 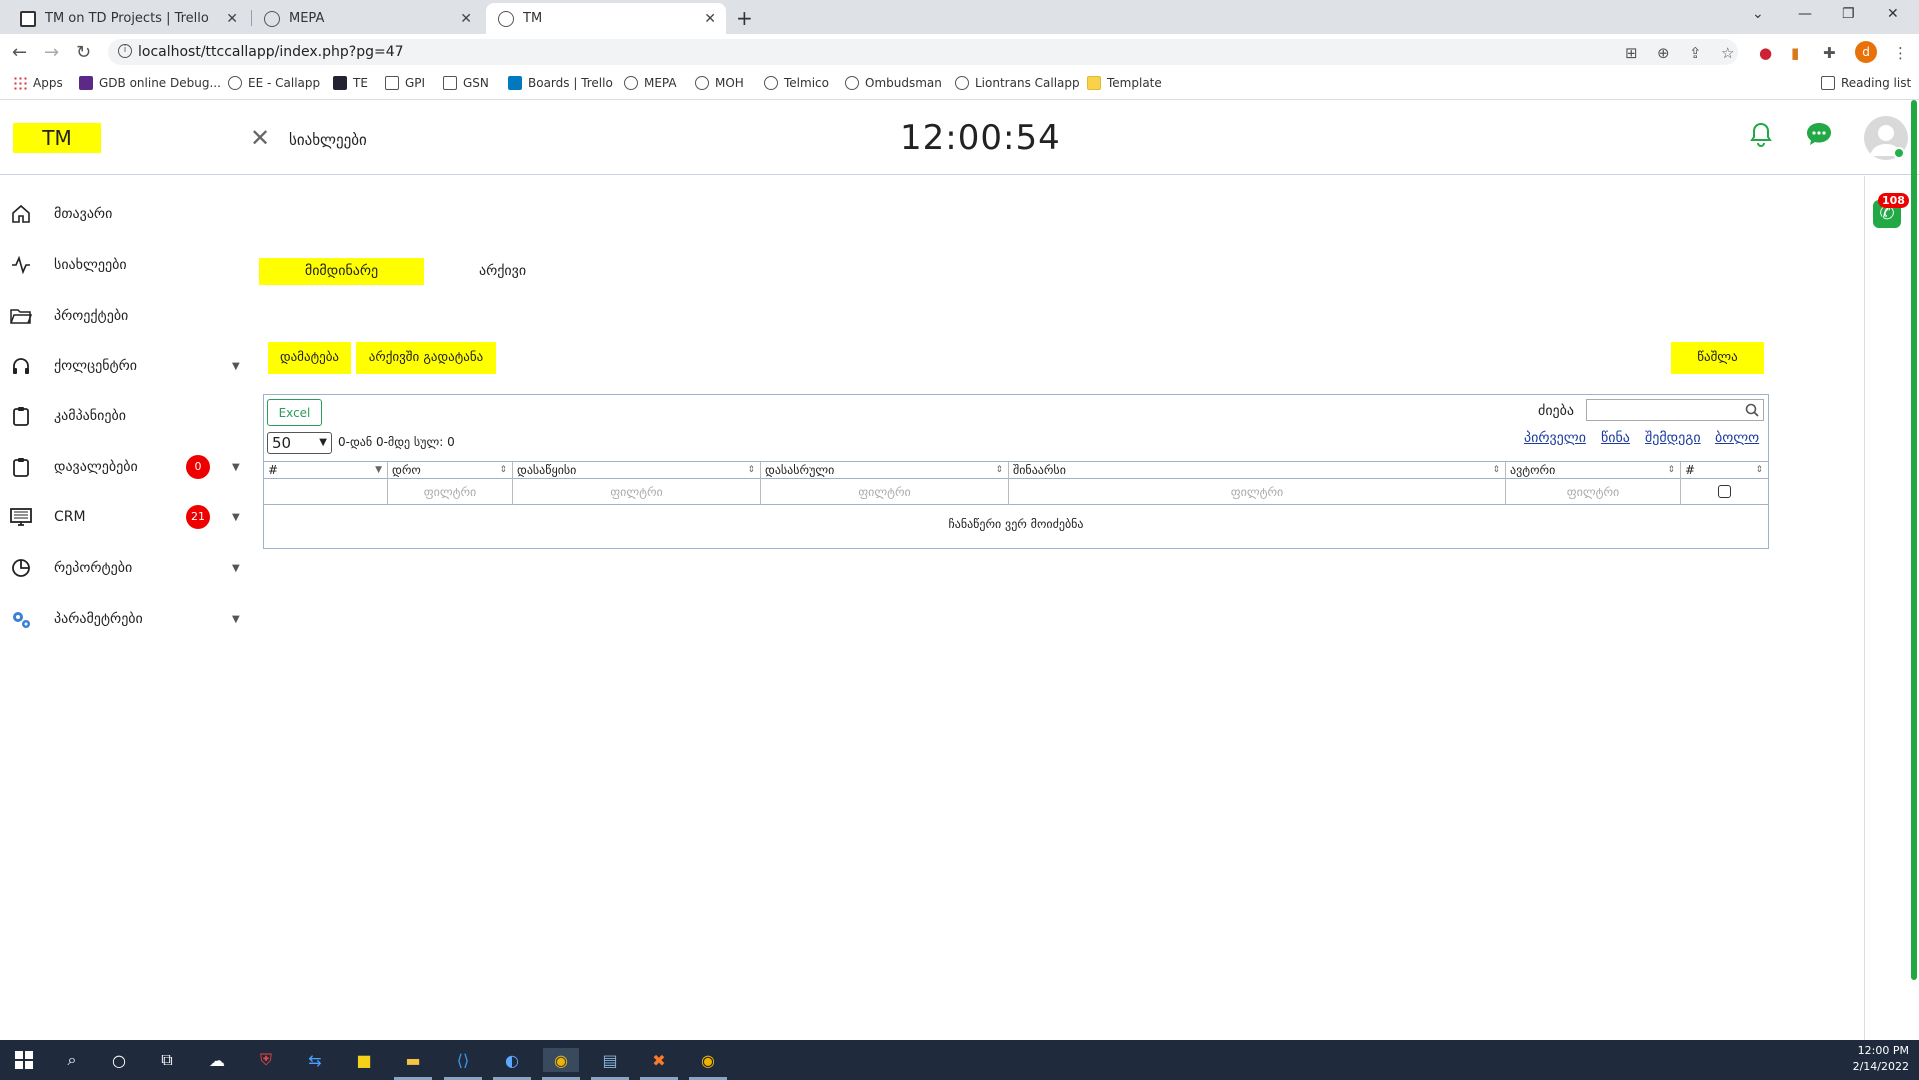 I want to click on page-size-select: 50 ▼, so click(x=299, y=443).